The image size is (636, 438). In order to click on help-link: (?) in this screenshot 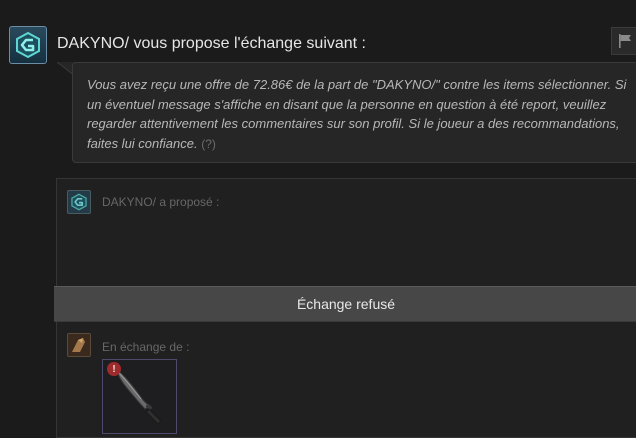, I will do `click(208, 144)`.